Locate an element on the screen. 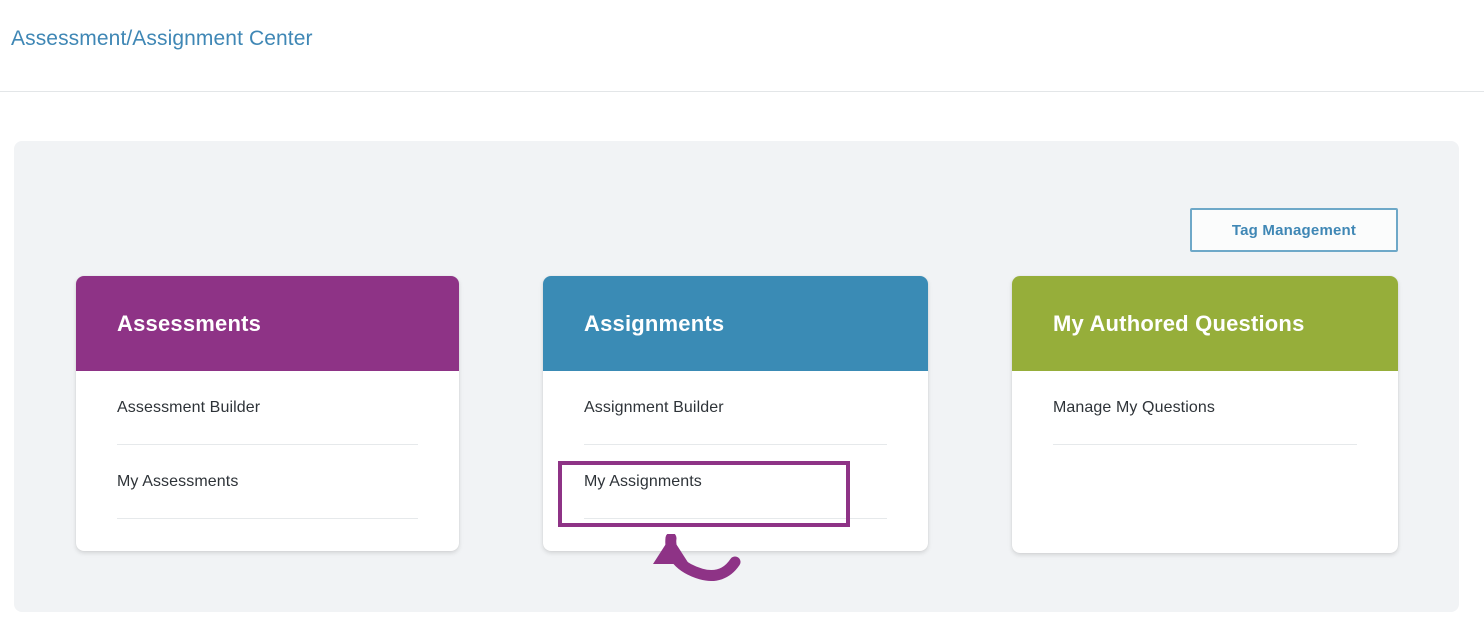 The image size is (1484, 640). list-item-label: My Assignments is located at coordinates (643, 481).